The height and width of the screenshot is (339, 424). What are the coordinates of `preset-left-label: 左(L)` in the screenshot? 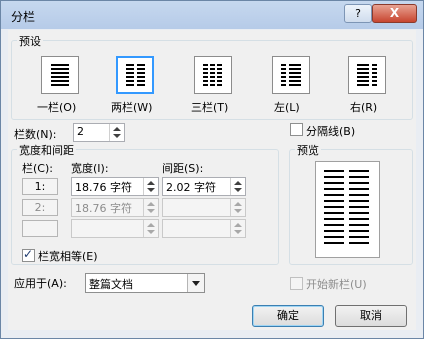 It's located at (287, 107).